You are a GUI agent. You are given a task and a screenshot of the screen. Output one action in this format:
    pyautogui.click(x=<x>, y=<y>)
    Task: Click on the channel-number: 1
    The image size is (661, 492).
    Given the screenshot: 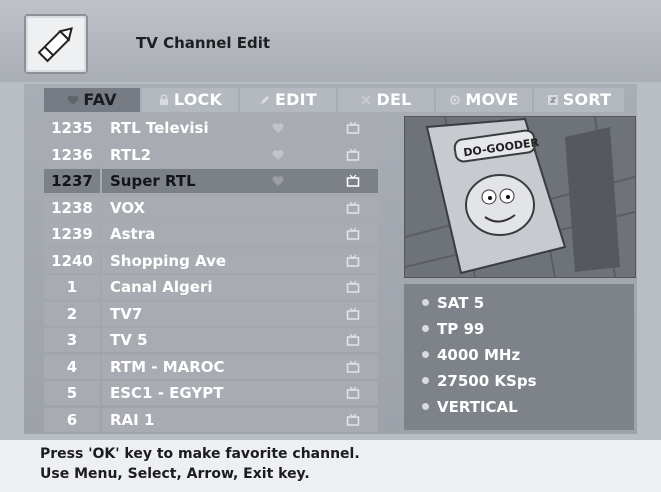 What is the action you would take?
    pyautogui.click(x=72, y=287)
    